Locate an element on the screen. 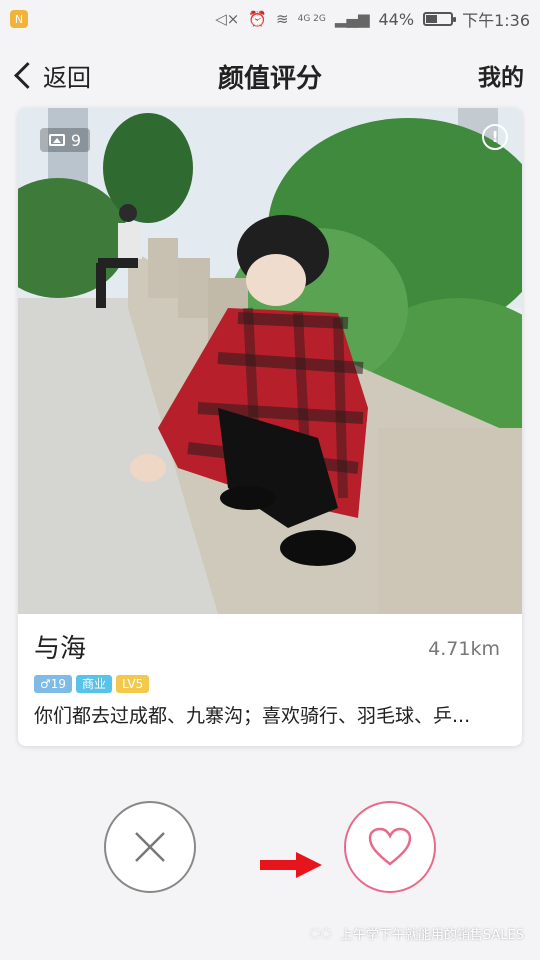 The height and width of the screenshot is (960, 540). level-tag: LV5 is located at coordinates (133, 684).